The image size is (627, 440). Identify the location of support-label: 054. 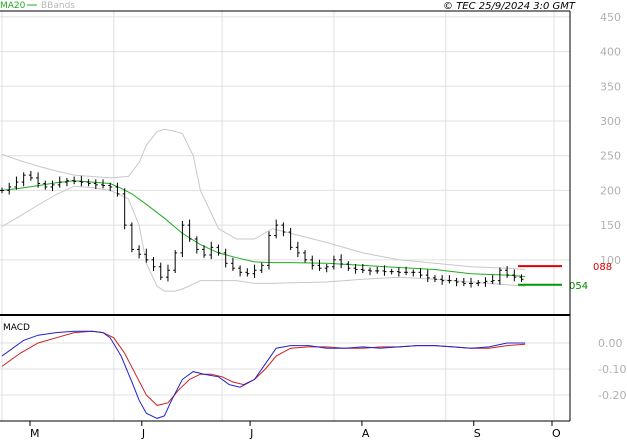
(578, 286).